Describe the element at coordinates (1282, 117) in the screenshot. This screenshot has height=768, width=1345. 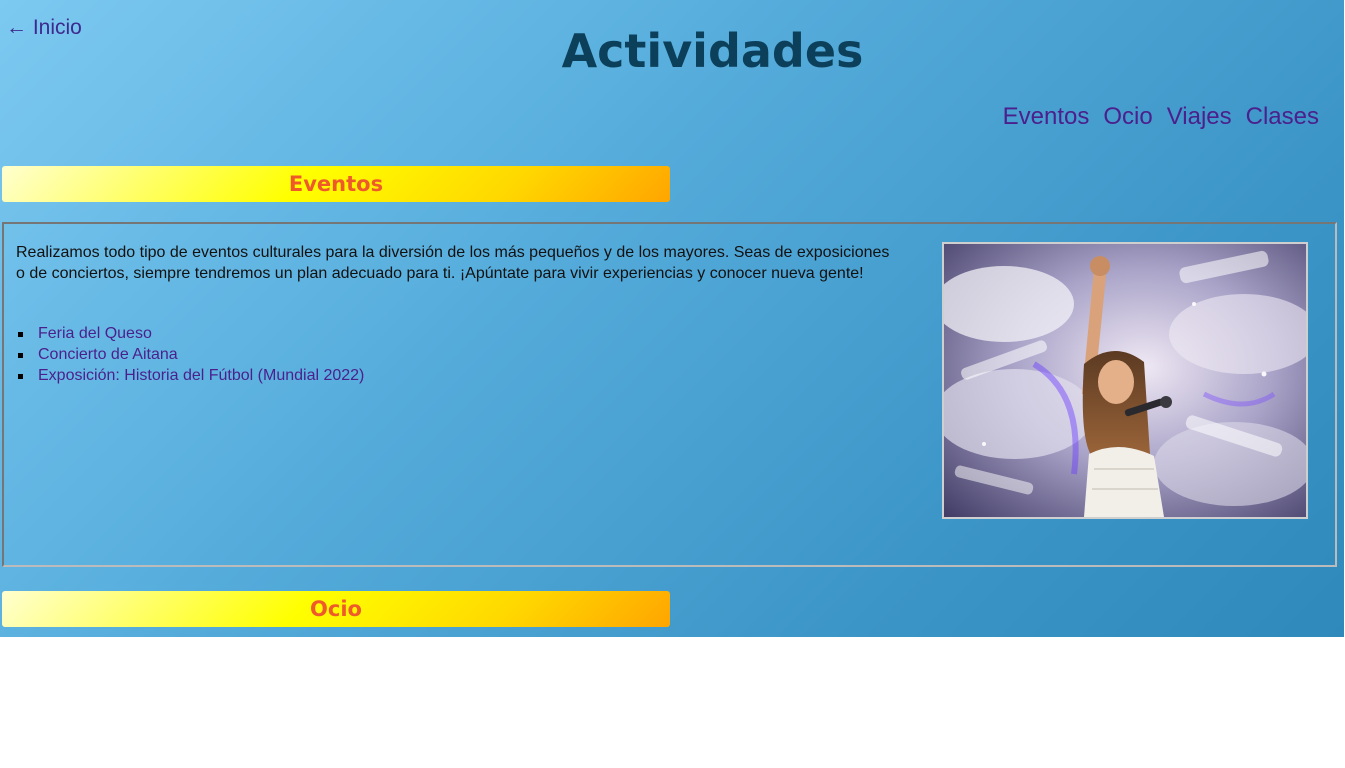
I see `nav-item-clases: Clases` at that location.